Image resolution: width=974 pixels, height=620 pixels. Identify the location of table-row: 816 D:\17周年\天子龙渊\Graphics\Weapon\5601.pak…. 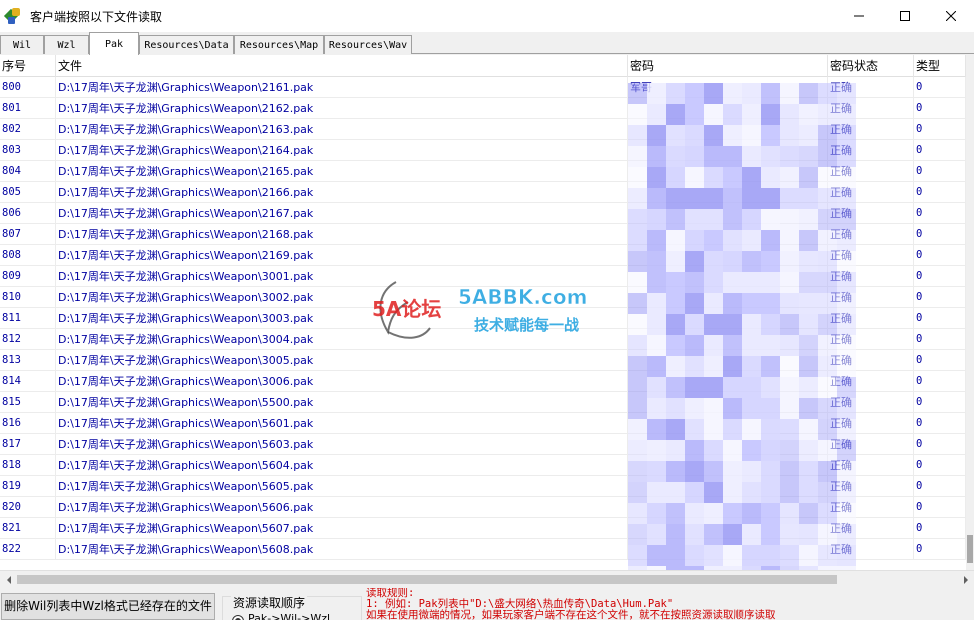
(483, 423).